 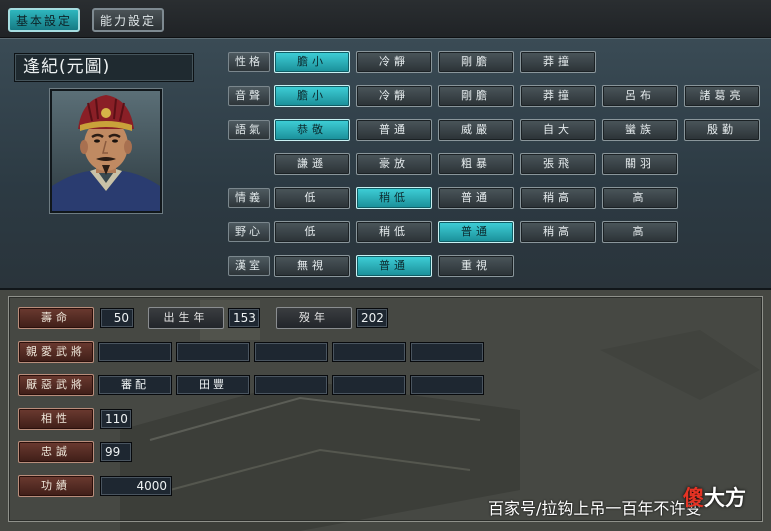 What do you see at coordinates (56, 419) in the screenshot?
I see `compatibility-label: 相性` at bounding box center [56, 419].